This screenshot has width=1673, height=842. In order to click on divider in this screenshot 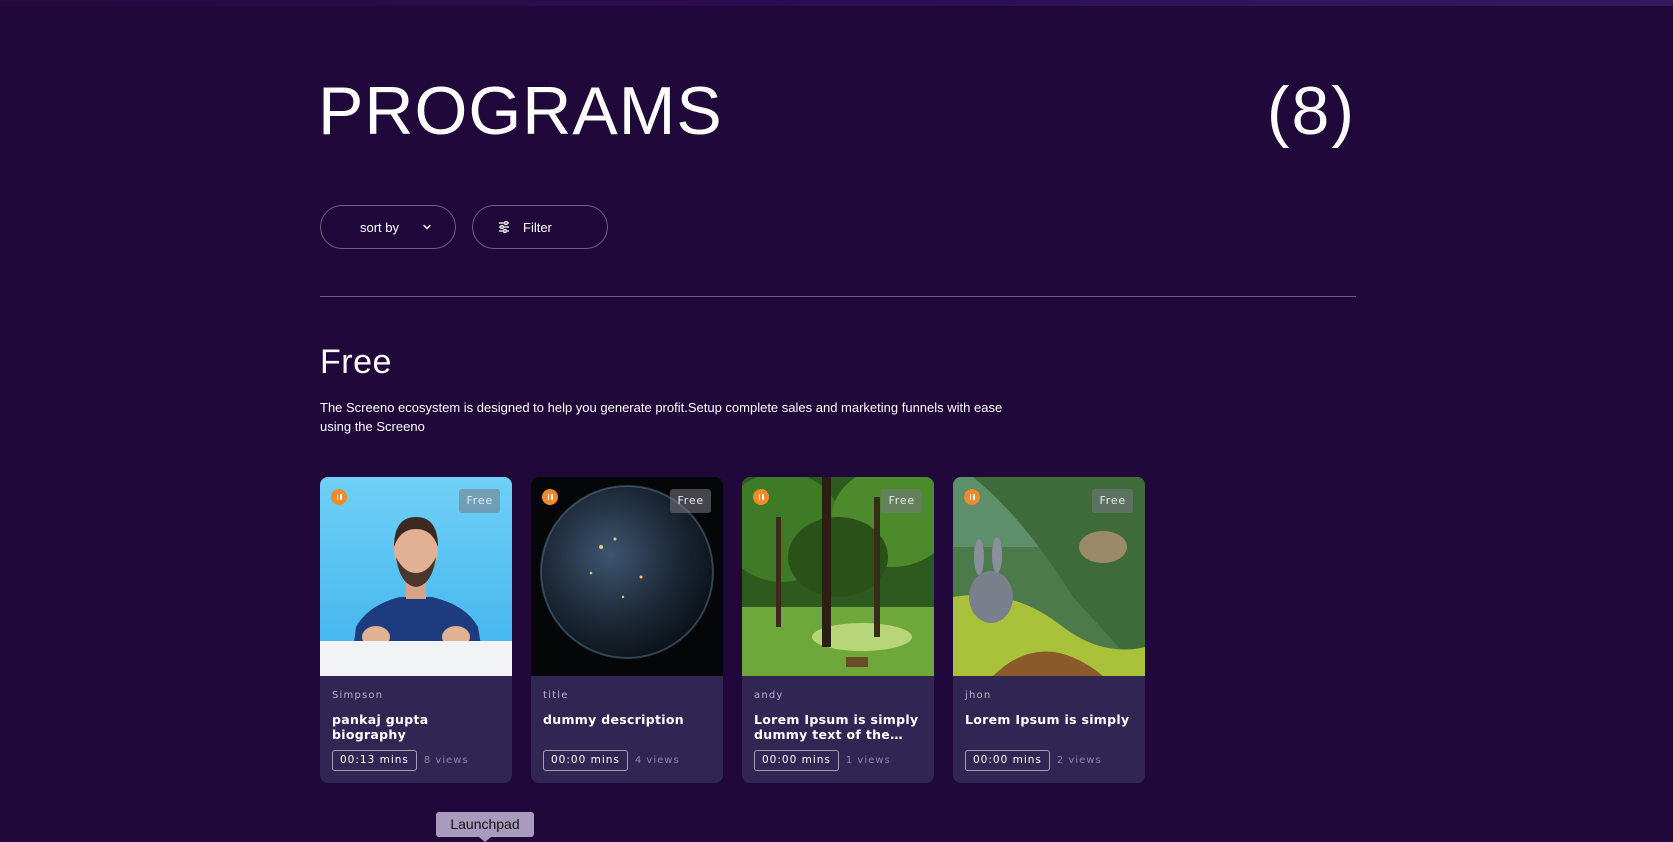, I will do `click(838, 296)`.